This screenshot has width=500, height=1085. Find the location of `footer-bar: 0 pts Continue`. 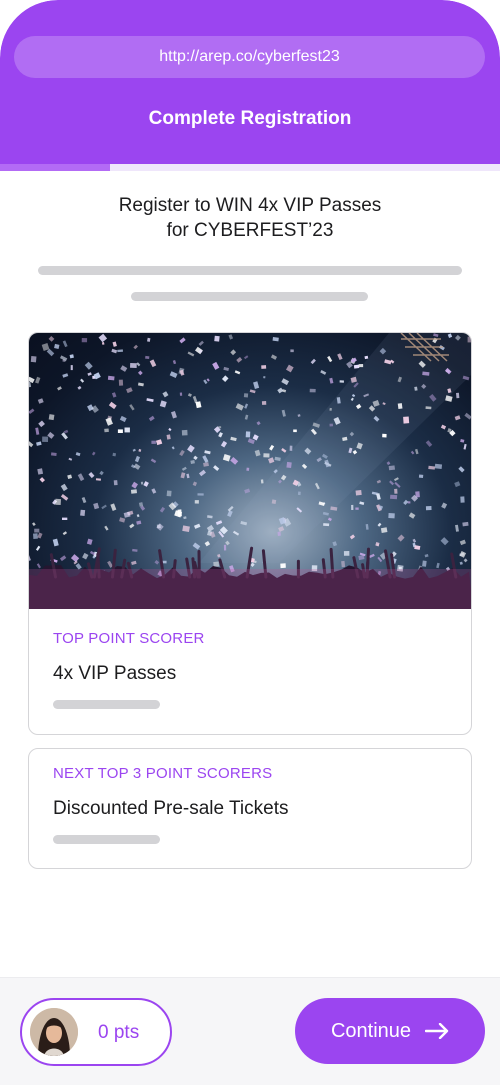

footer-bar: 0 pts Continue is located at coordinates (250, 1031).